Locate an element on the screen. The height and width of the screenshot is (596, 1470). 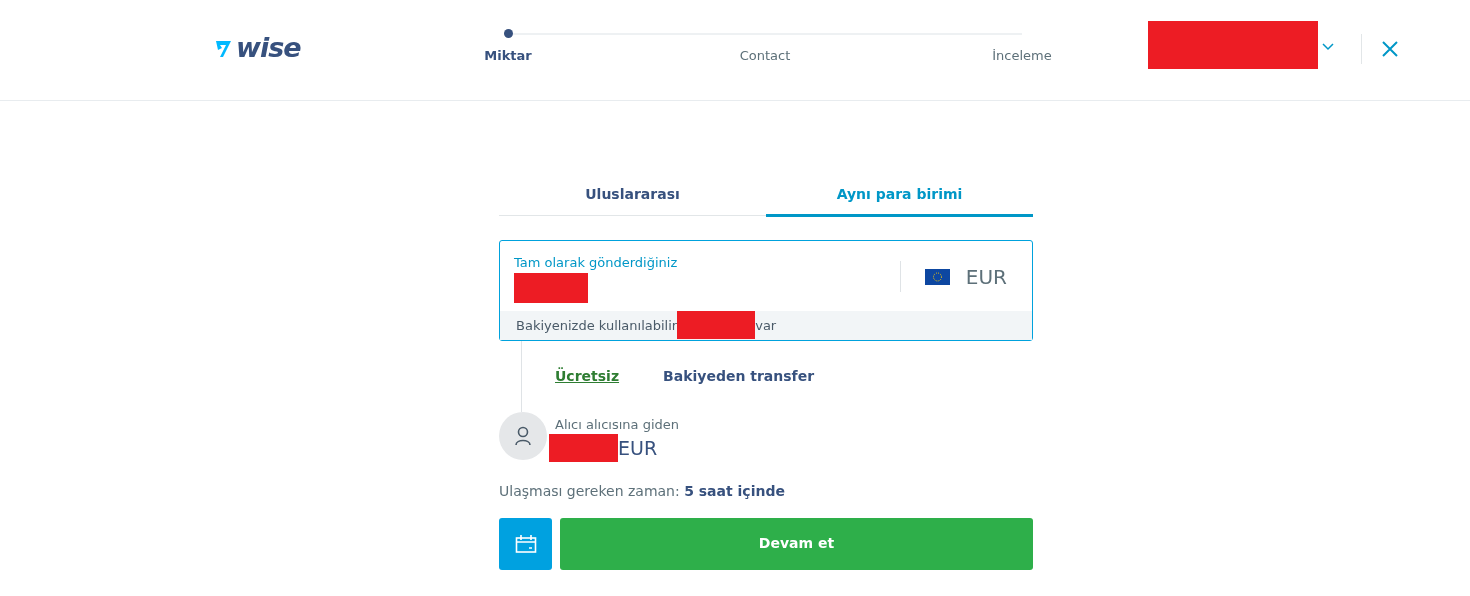
currency-selector: EUR is located at coordinates (965, 276).